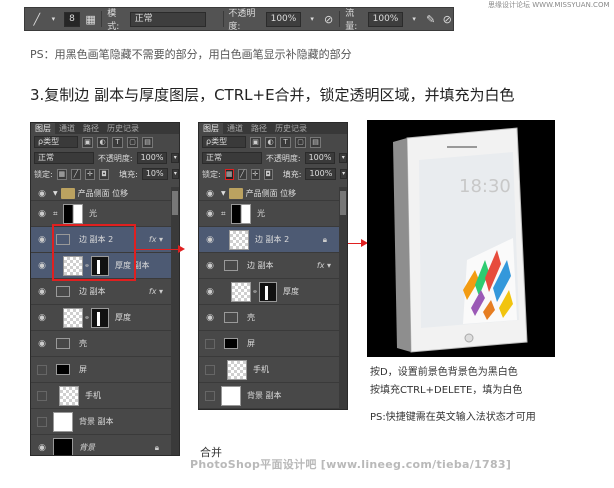 Image resolution: width=614 pixels, height=488 pixels. Describe the element at coordinates (269, 214) in the screenshot. I see `layer-row: ◉ ⌗ 光` at that location.